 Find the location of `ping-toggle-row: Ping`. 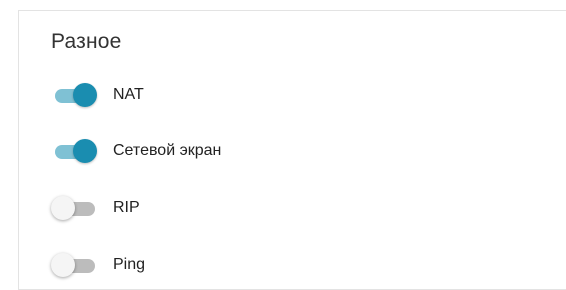

ping-toggle-row: Ping is located at coordinates (98, 265).